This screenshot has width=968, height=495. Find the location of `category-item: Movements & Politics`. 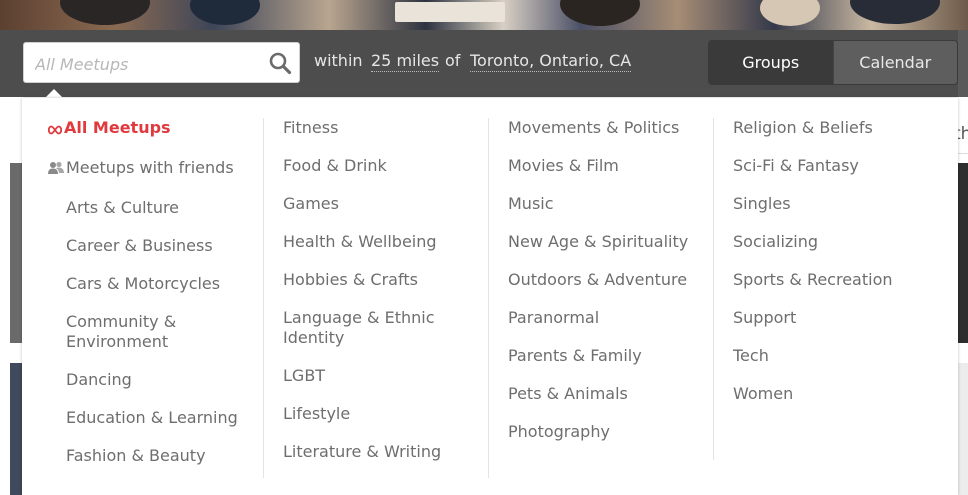

category-item: Movements & Politics is located at coordinates (608, 128).